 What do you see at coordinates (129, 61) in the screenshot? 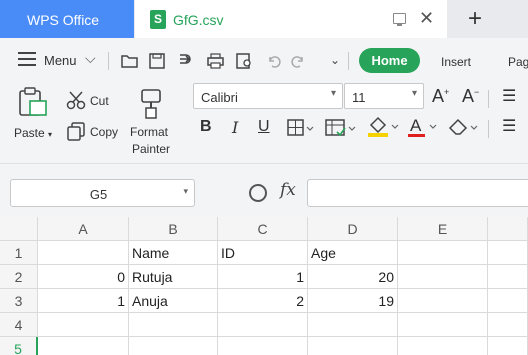
I see `open-folder-icon` at bounding box center [129, 61].